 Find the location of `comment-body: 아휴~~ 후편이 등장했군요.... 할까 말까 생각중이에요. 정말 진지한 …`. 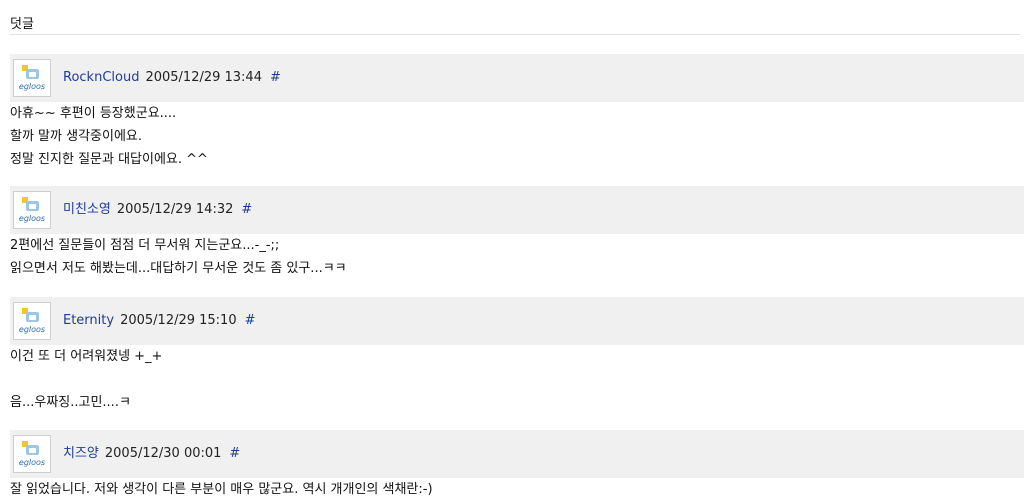

comment-body: 아휴~~ 후편이 등장했군요.... 할까 말까 생각중이에요. 정말 진지한 … is located at coordinates (515, 136).